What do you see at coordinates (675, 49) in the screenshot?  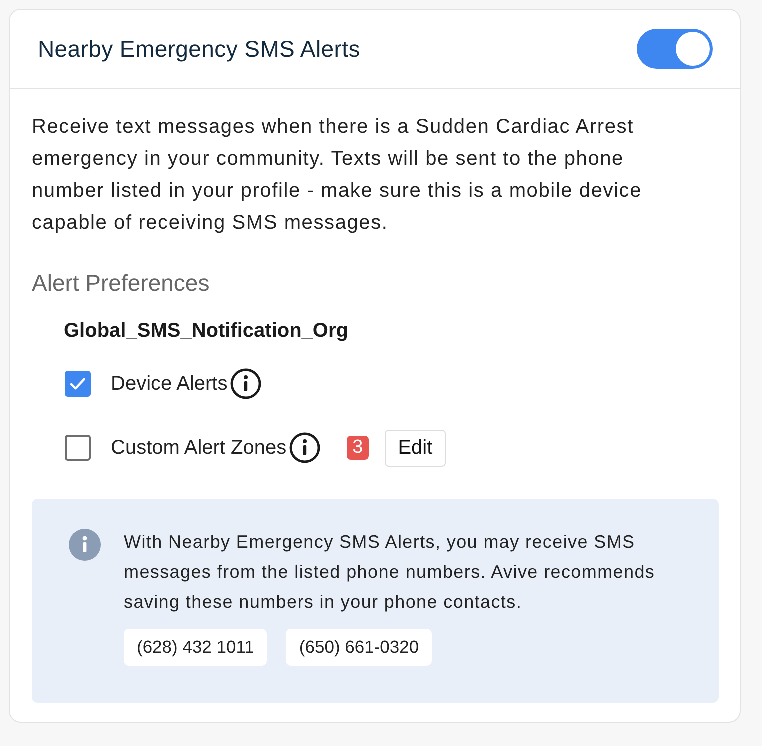 I see `toggle-switch` at bounding box center [675, 49].